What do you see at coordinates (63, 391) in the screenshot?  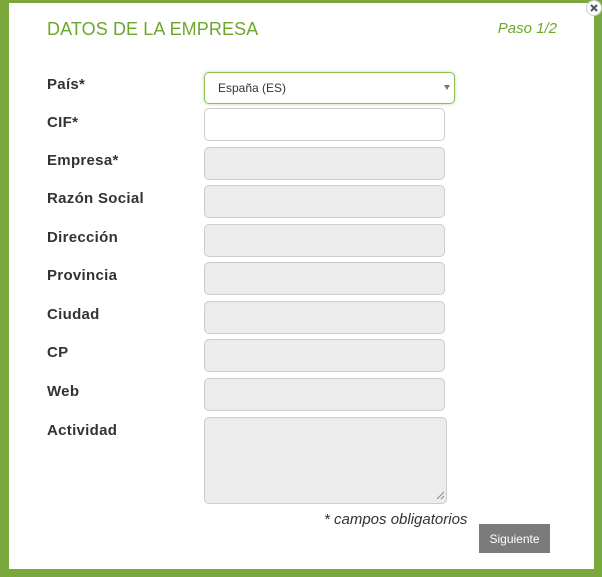 I see `web-label: Web` at bounding box center [63, 391].